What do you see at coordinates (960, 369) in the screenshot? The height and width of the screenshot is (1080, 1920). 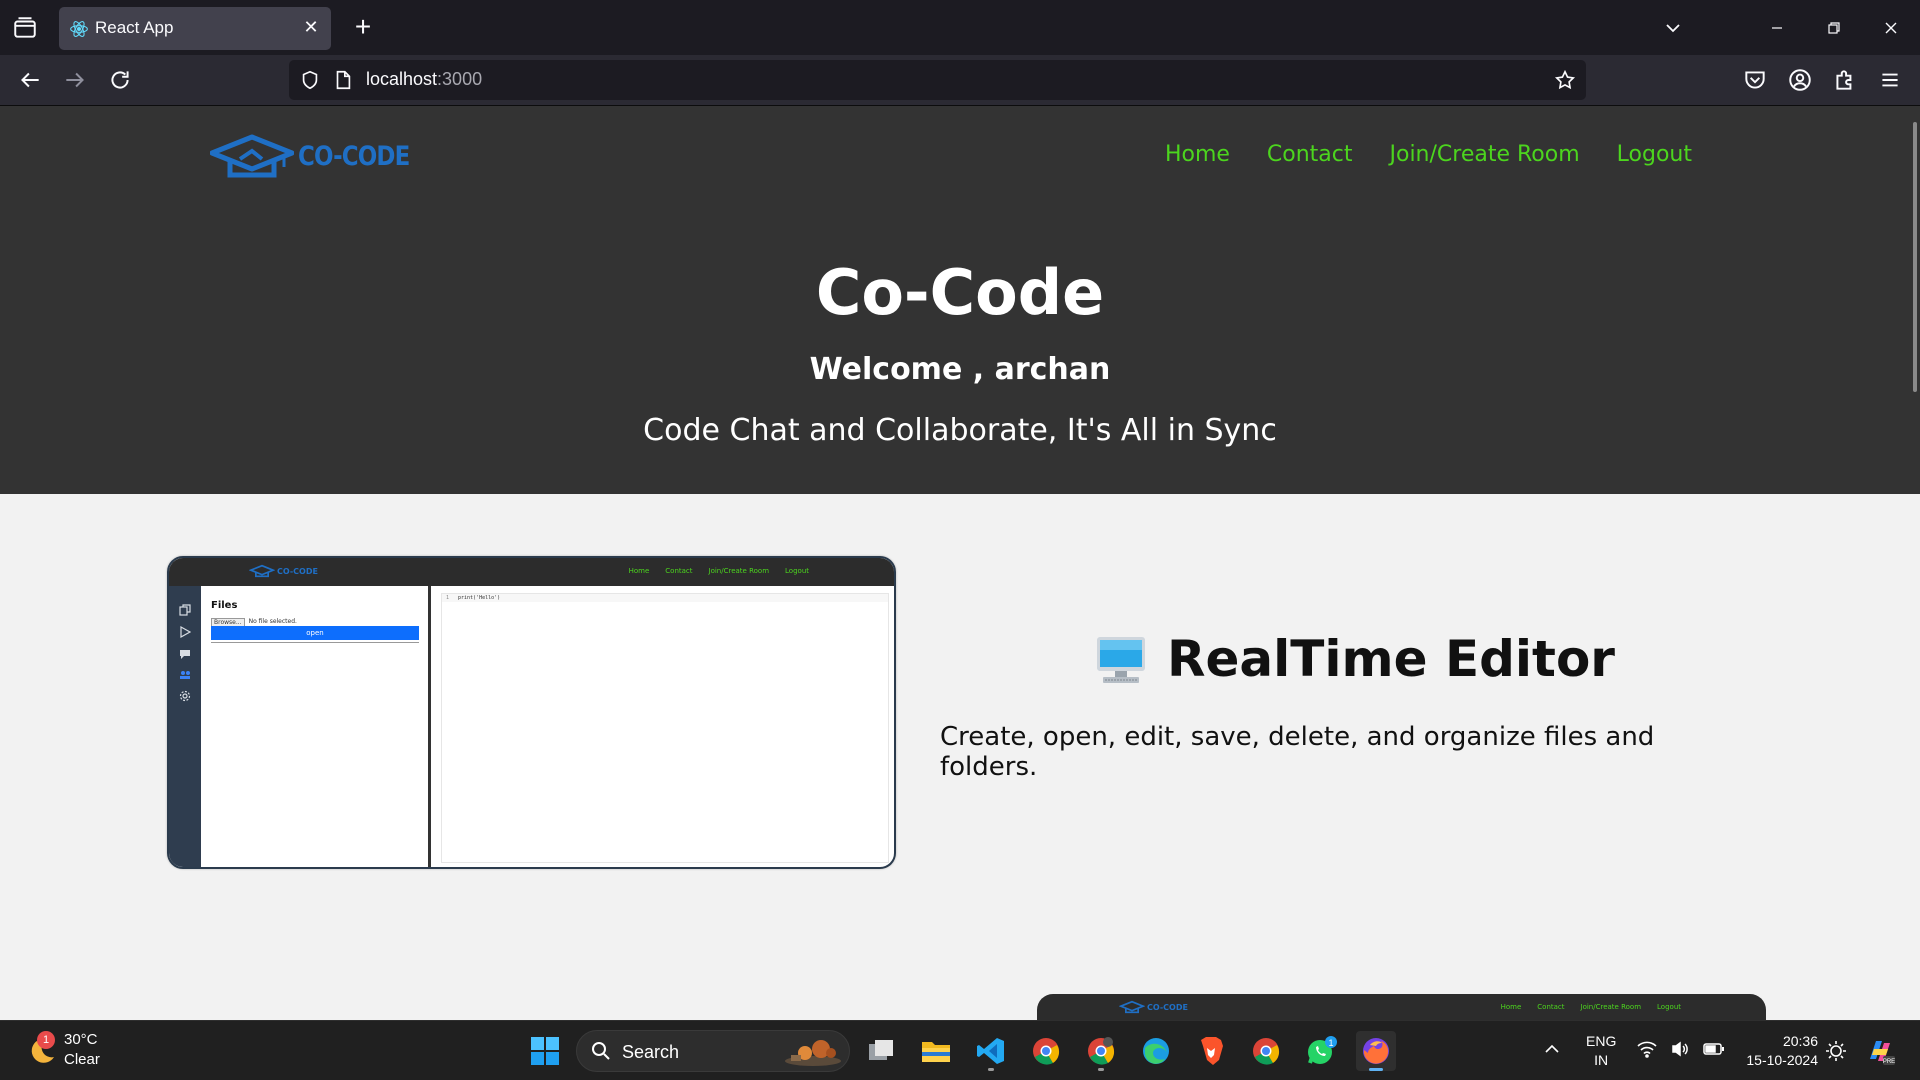 I see `welcome-message: Welcome , archan` at bounding box center [960, 369].